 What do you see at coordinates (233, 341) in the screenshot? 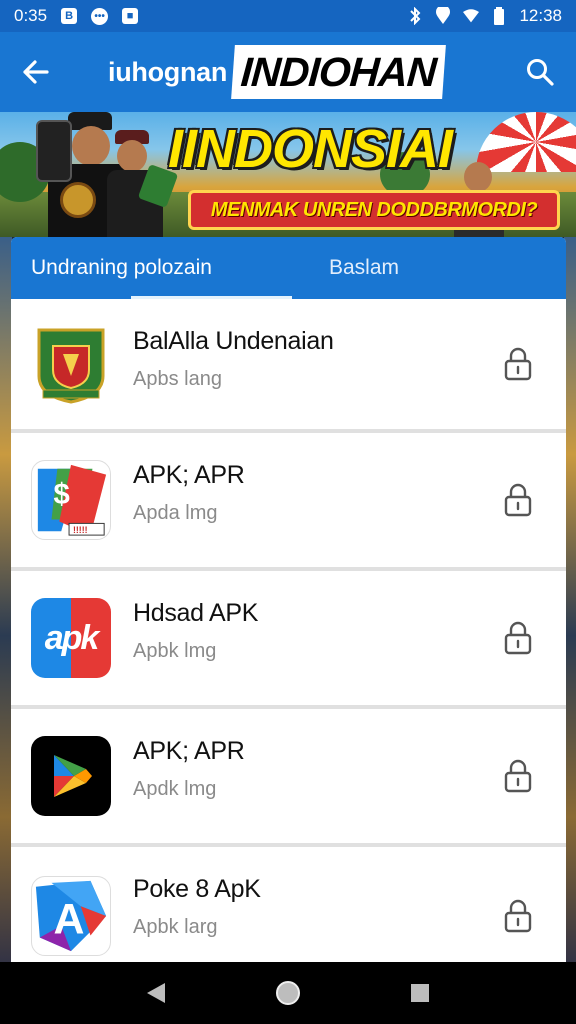
I see `item-title: BalAlla Undenaian` at bounding box center [233, 341].